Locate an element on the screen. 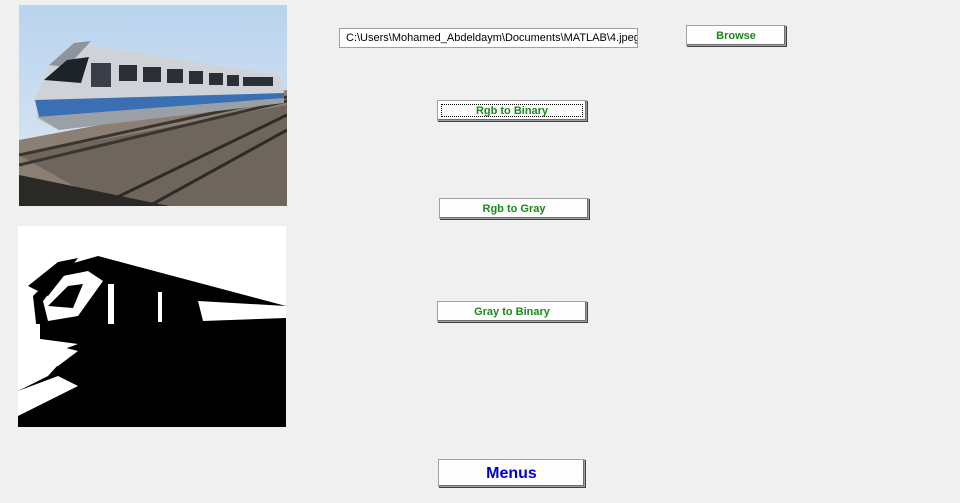 The height and width of the screenshot is (503, 960). binary-photo is located at coordinates (152, 326).